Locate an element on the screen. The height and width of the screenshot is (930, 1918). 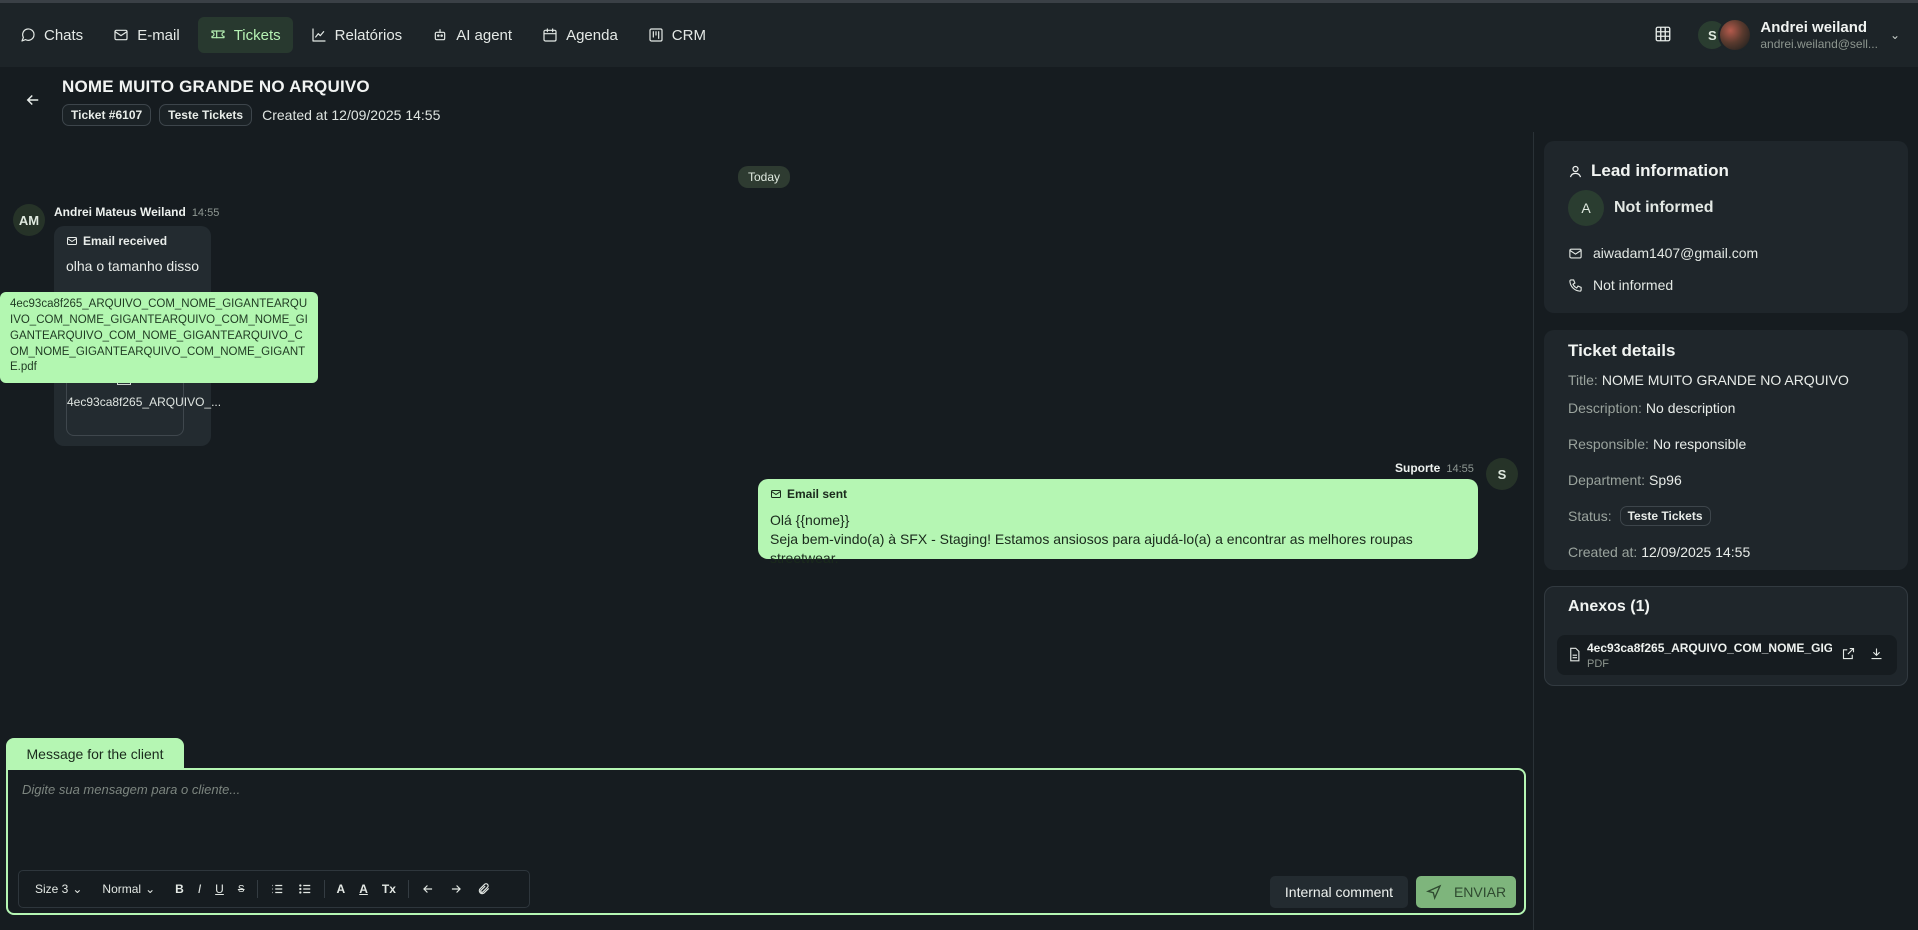
back-button is located at coordinates (34, 101).